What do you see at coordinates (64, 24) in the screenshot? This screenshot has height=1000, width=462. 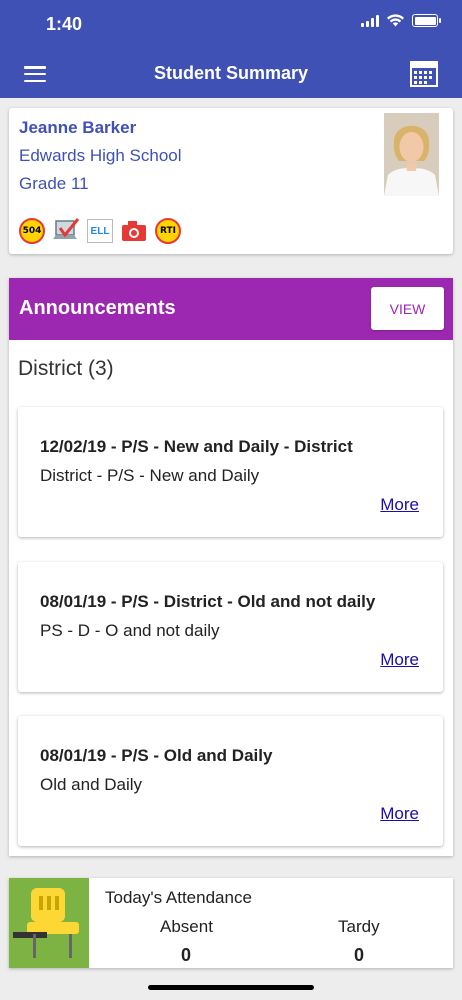 I see `status-time: 1:40` at bounding box center [64, 24].